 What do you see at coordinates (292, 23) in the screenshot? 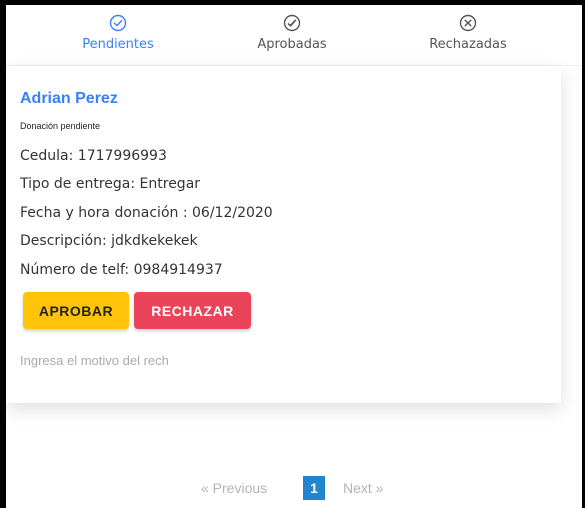
I see `check-badge-icon` at bounding box center [292, 23].